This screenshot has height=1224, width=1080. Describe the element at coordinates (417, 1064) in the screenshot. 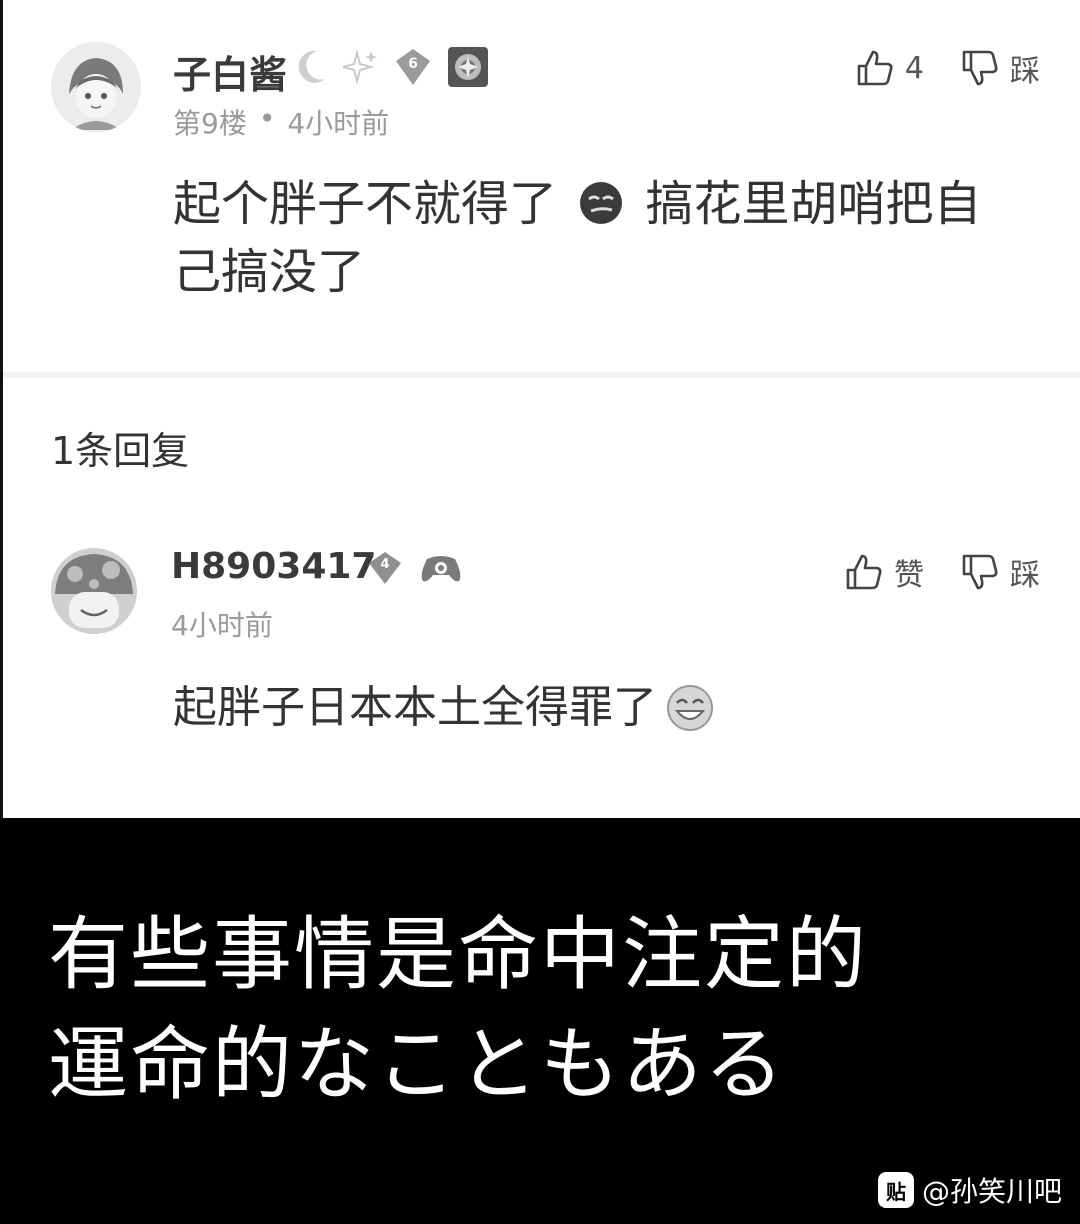

I see `caption-japanese: 運命的なこともある` at that location.